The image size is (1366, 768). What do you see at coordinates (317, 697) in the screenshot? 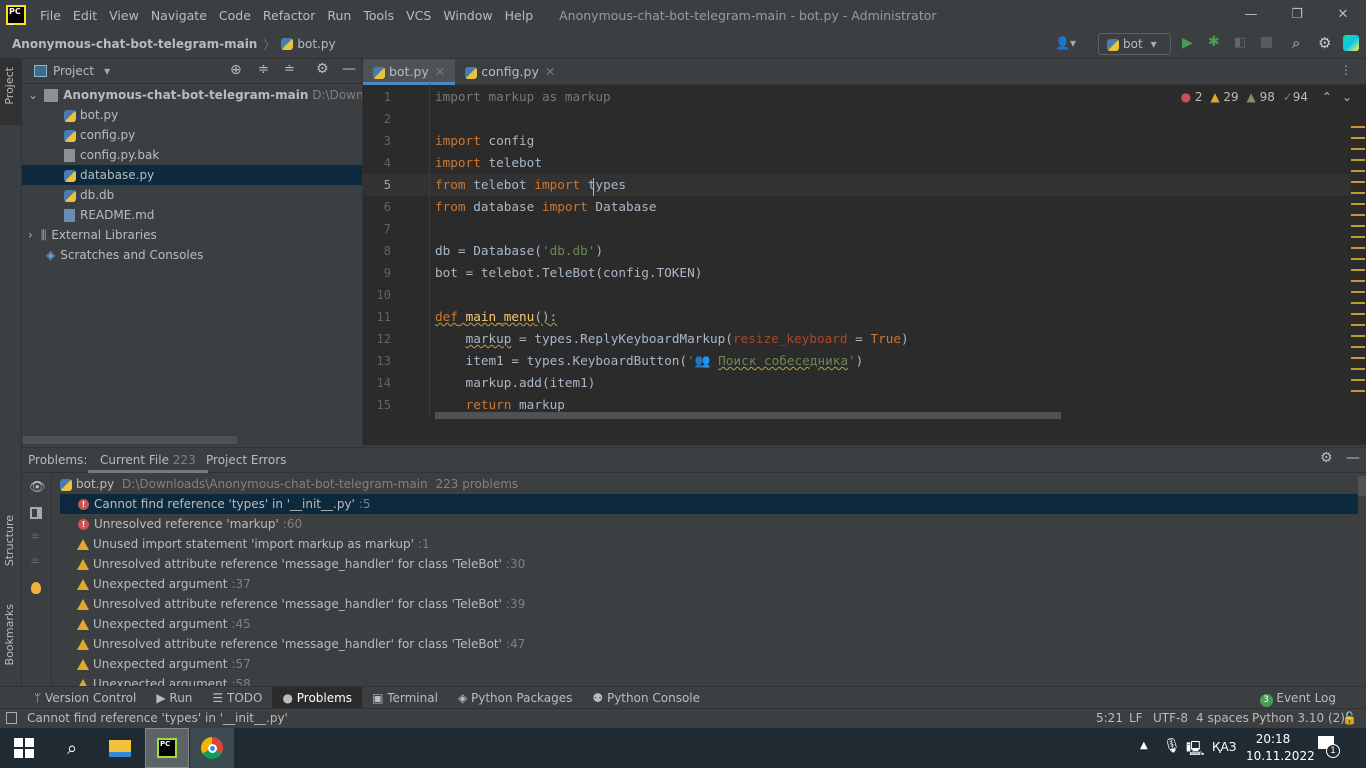
I see `tool-window-problems: ● Problems` at bounding box center [317, 697].